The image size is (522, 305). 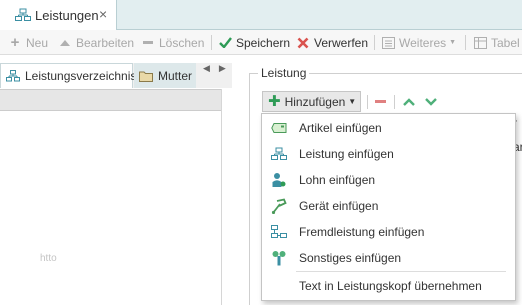 I want to click on chevron-right-icon: ▶, so click(x=222, y=70).